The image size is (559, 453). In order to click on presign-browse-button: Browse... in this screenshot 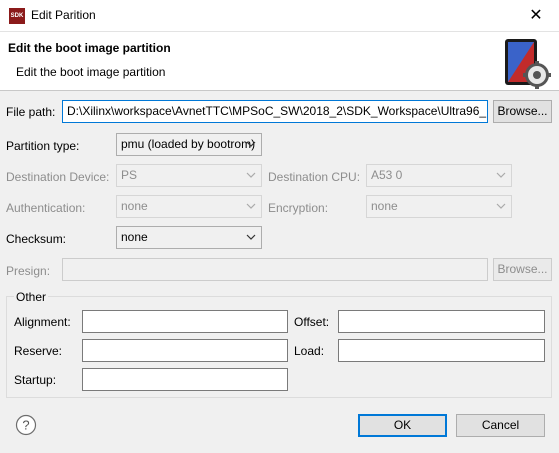, I will do `click(522, 269)`.